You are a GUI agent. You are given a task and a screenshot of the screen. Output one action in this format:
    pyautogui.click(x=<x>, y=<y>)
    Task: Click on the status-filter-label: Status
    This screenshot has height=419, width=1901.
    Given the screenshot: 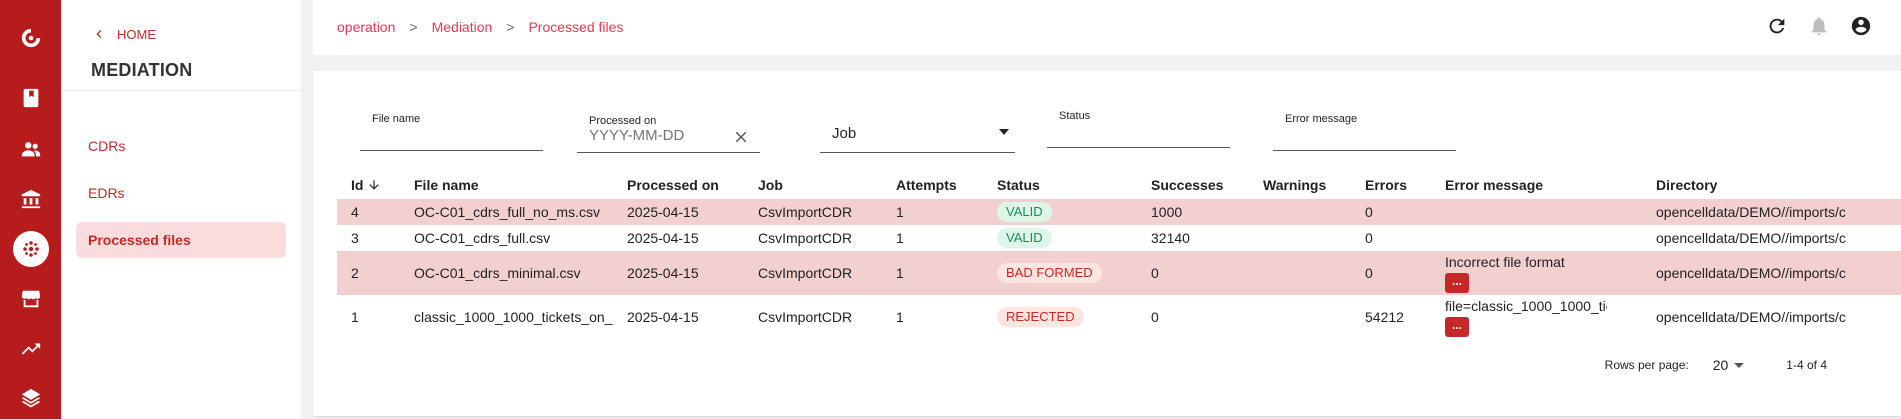 What is the action you would take?
    pyautogui.click(x=1075, y=116)
    